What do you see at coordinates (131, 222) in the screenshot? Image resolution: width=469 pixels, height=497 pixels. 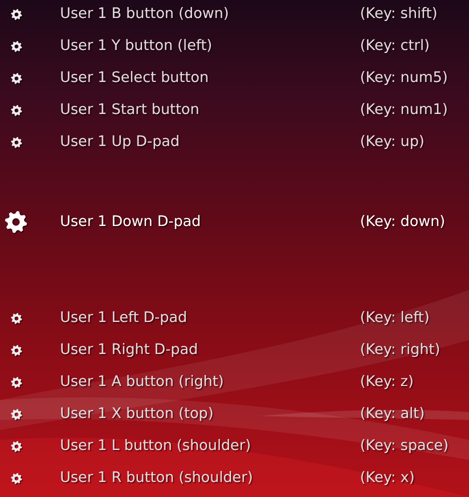 I see `item-label: User 1 Down D-pad` at bounding box center [131, 222].